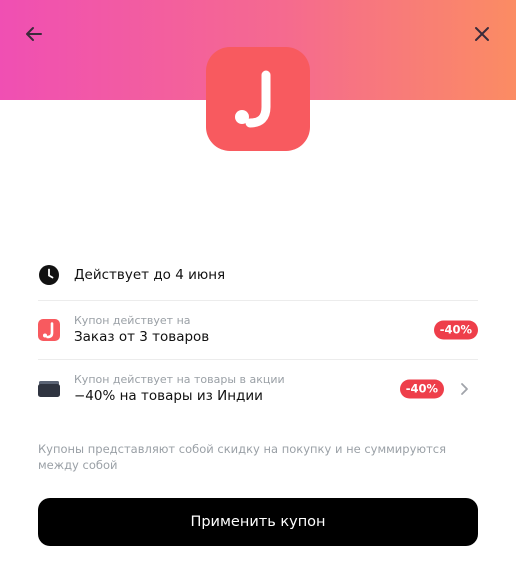  What do you see at coordinates (49, 389) in the screenshot?
I see `wallet-icon` at bounding box center [49, 389].